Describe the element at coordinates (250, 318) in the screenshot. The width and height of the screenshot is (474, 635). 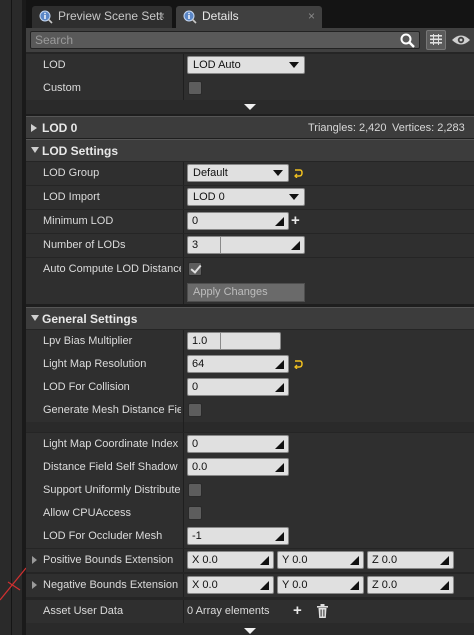
I see `category-general-settings: General Settings` at that location.